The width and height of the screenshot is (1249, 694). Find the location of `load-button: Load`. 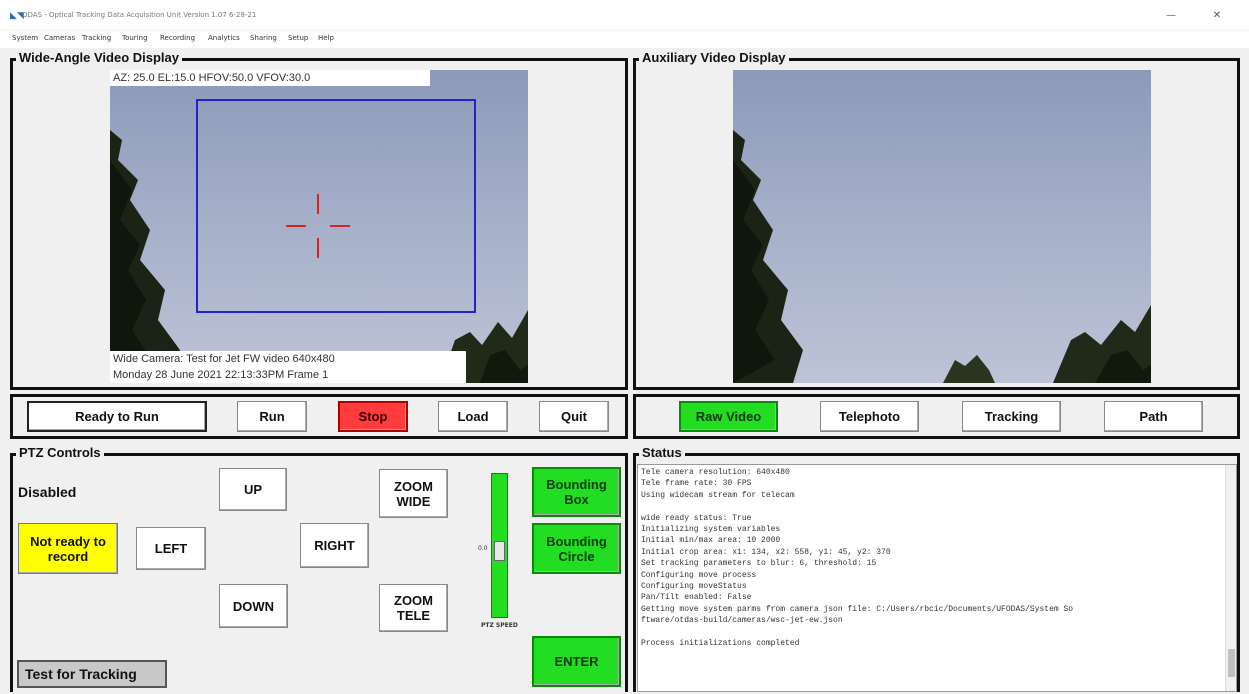

load-button: Load is located at coordinates (473, 416).